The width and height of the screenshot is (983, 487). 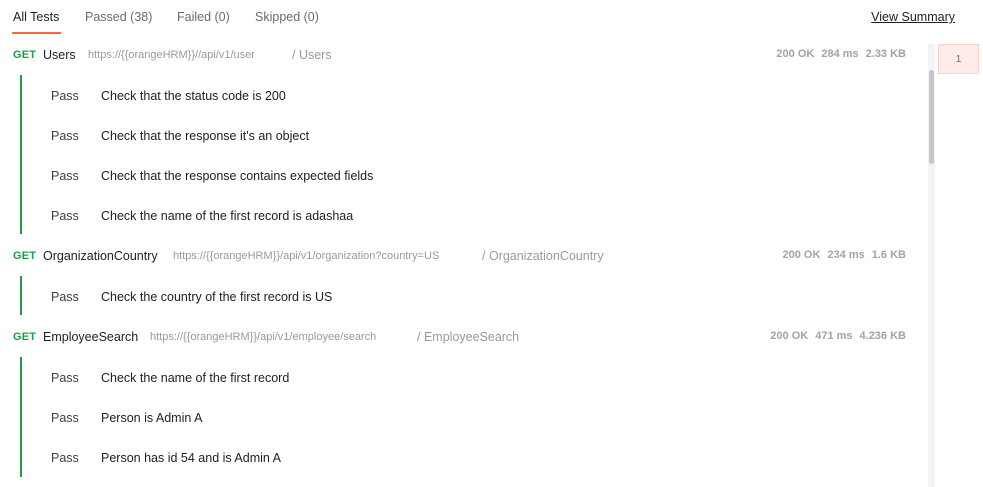 I want to click on request-metrics: 200 OK 284 ms 2.33 KB, so click(x=837, y=54).